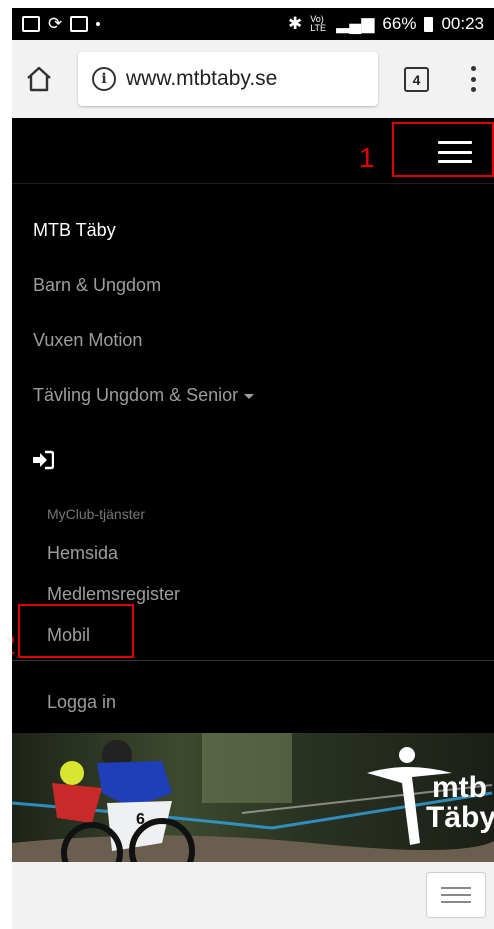 Image resolution: width=494 pixels, height=929 pixels. I want to click on myclub-item-medlemsregister: Medlemsregister, so click(113, 594).